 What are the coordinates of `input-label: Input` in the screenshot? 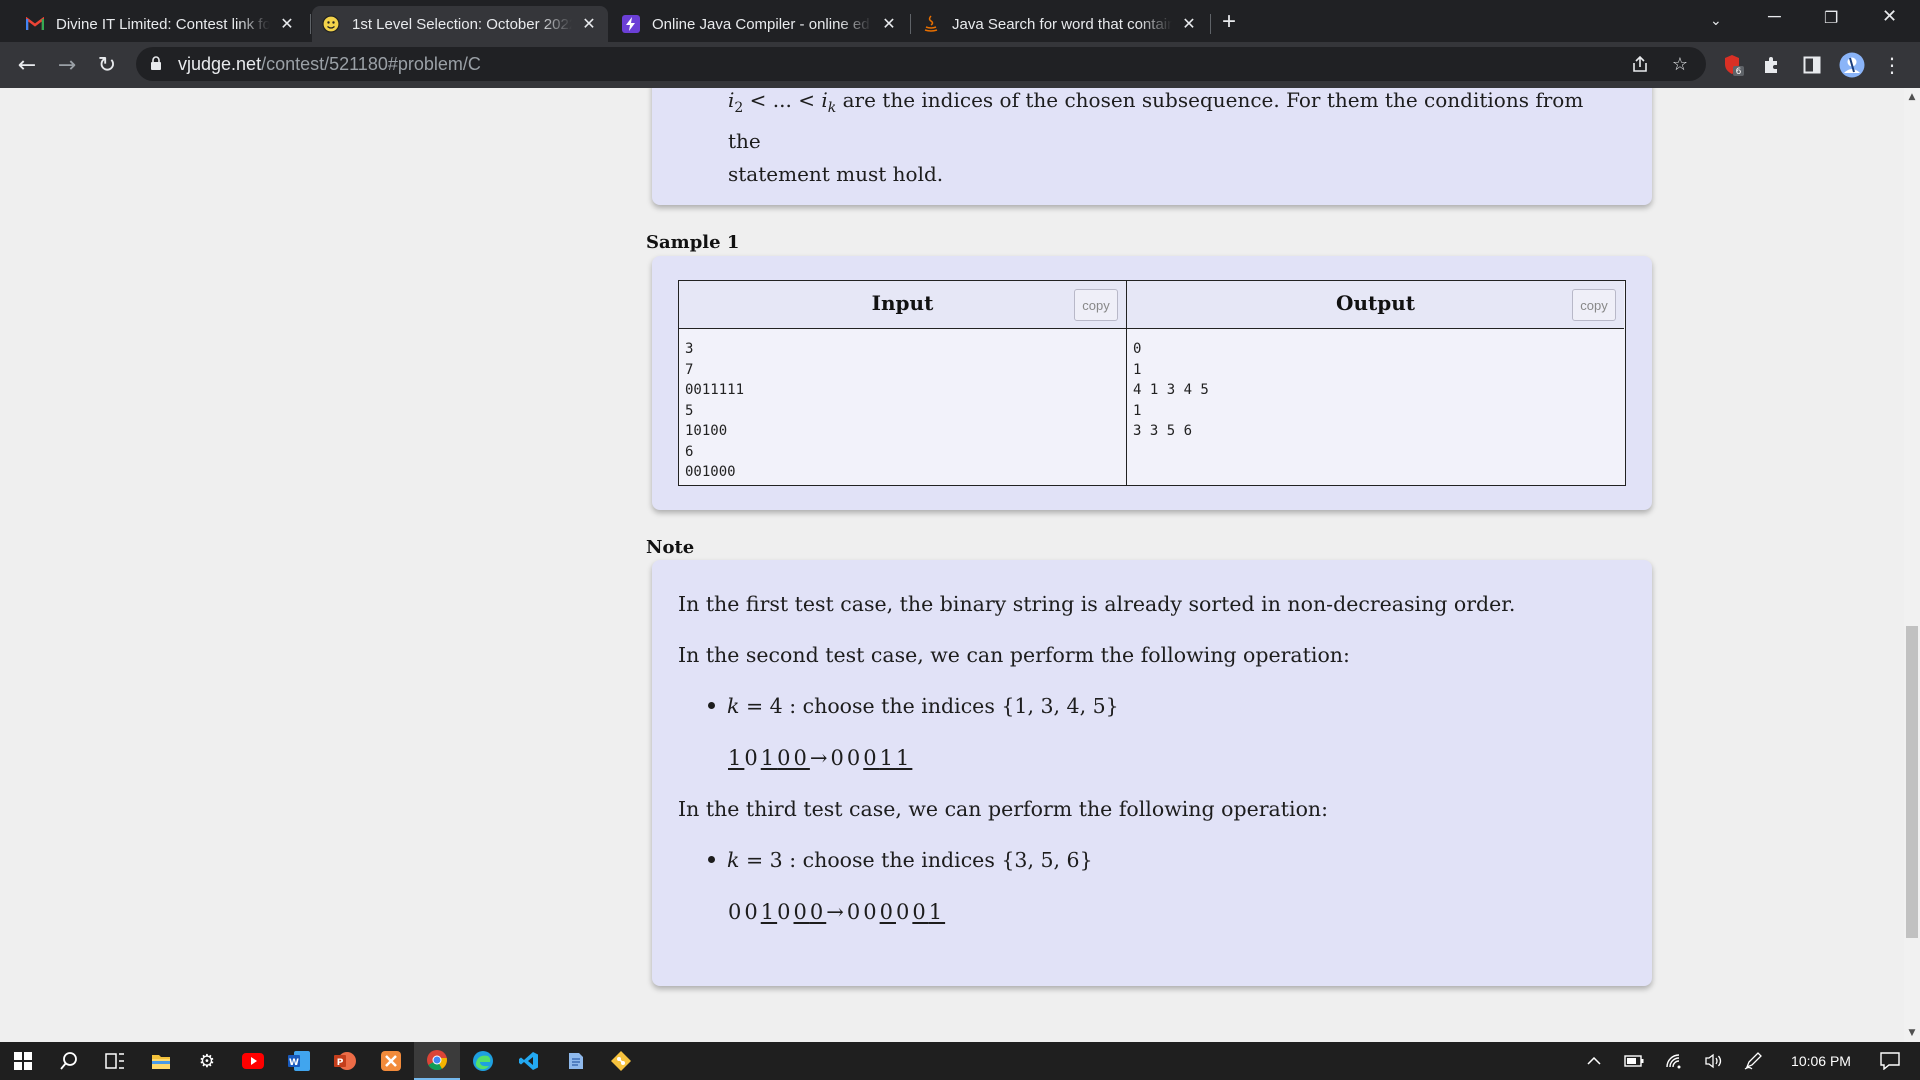 It's located at (902, 303).